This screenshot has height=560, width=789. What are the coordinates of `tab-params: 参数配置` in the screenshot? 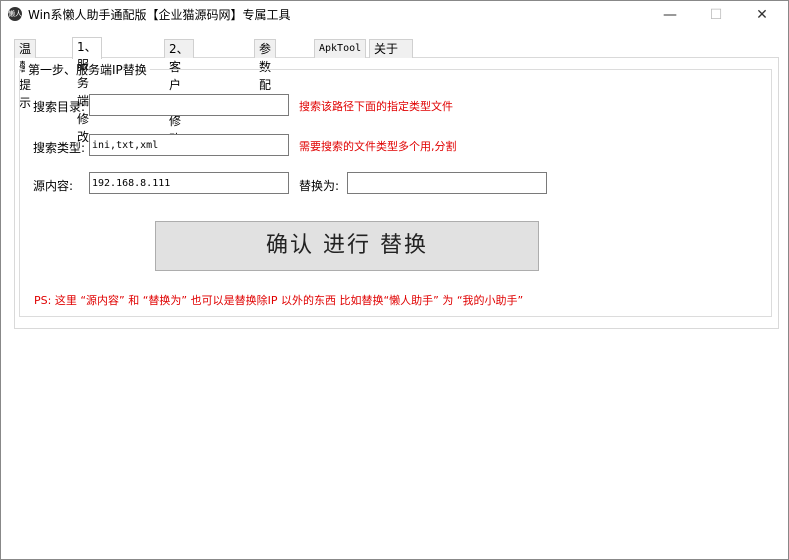 It's located at (265, 74).